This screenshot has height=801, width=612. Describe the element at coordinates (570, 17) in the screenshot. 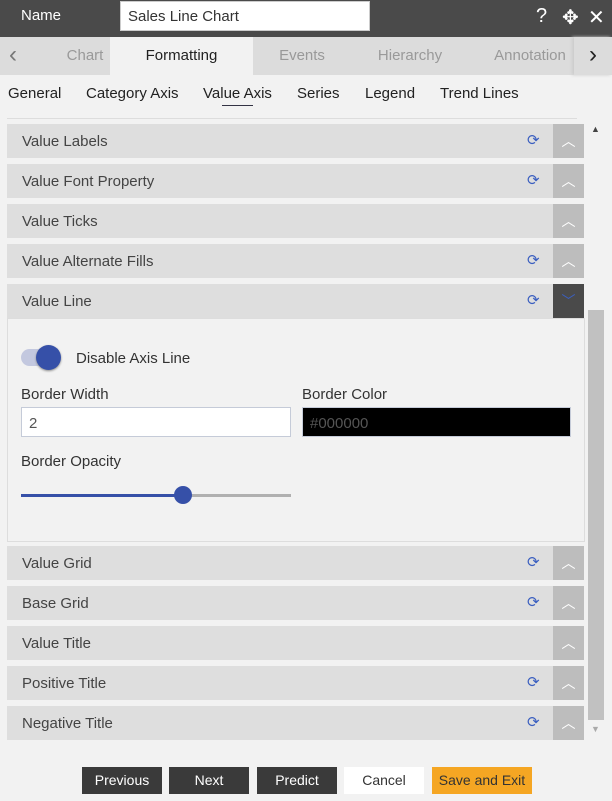

I see `move-icon: ✥` at that location.